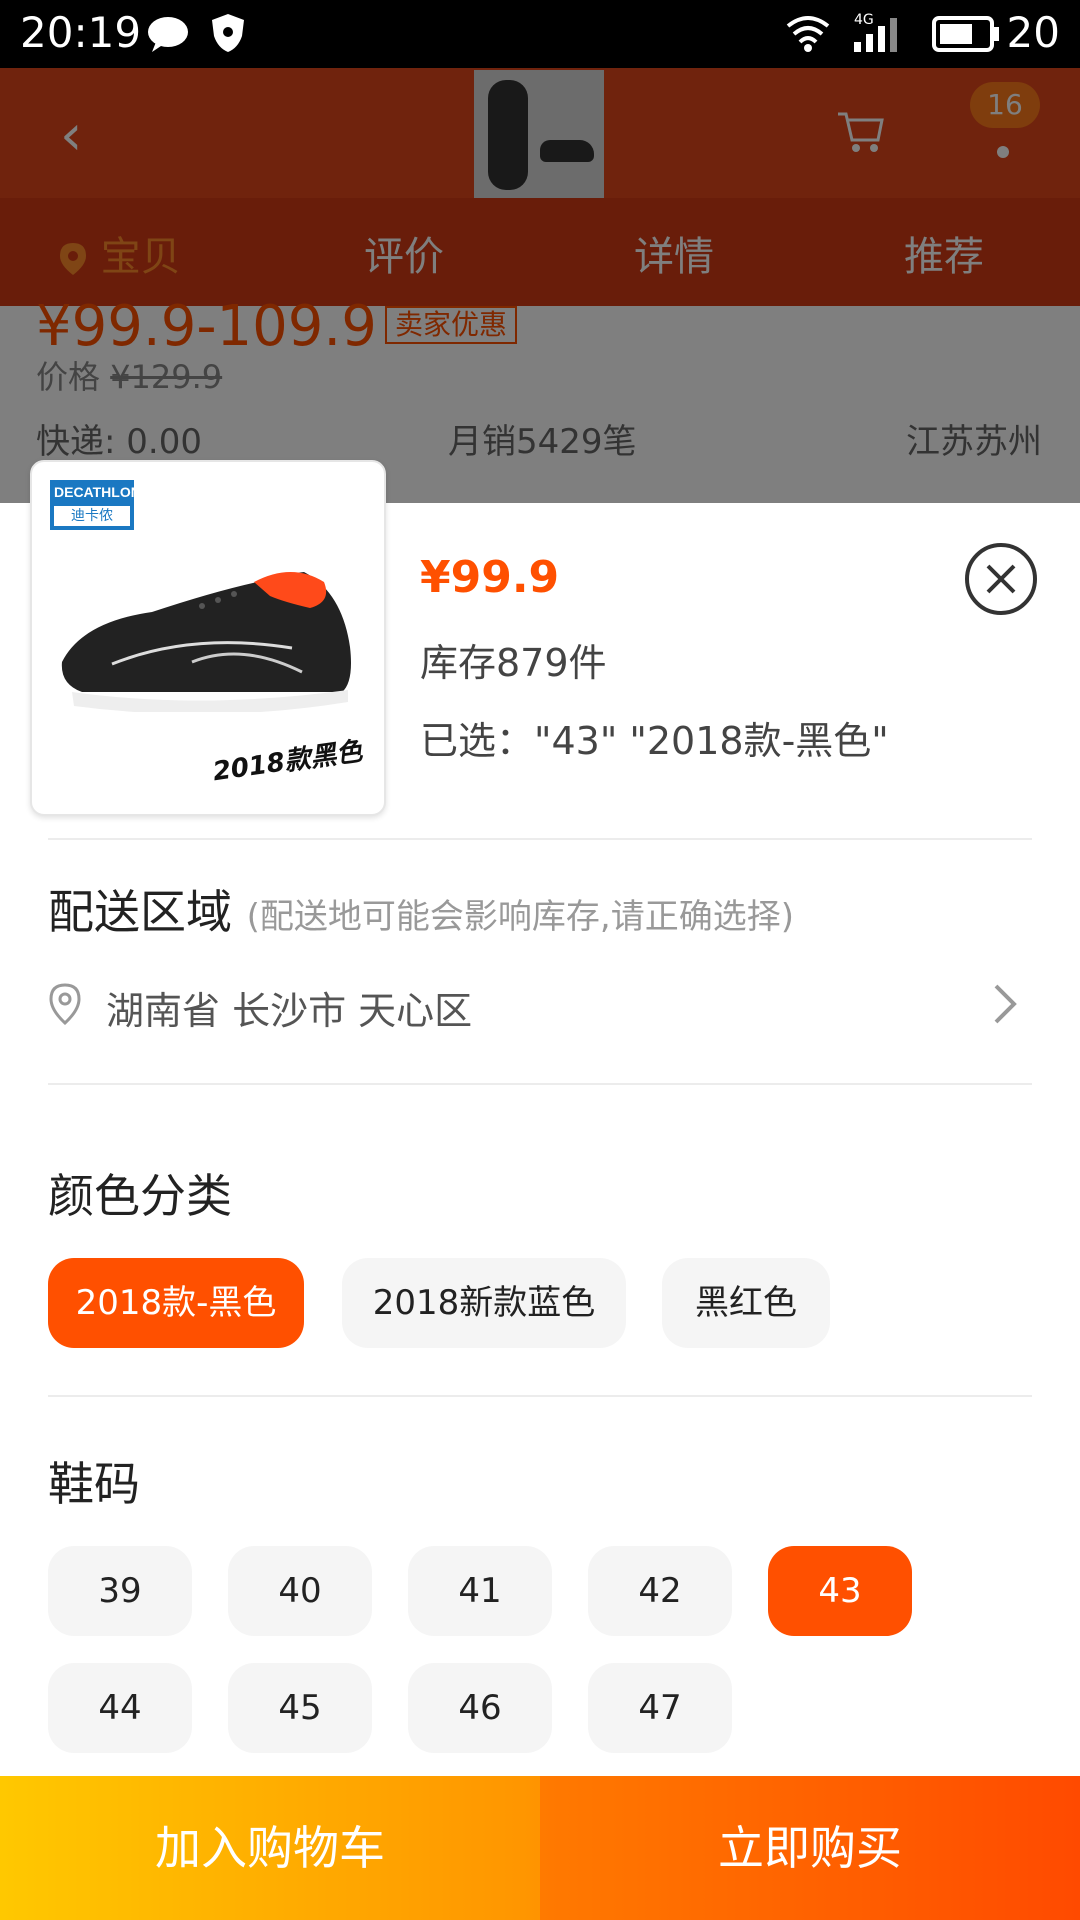  I want to click on product-image: DECATHLON 迪卡侬 2018款黑色, so click(208, 638).